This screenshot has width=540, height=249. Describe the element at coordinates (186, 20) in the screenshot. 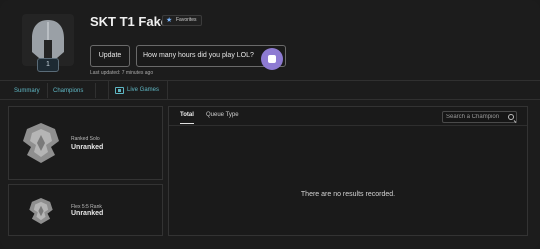

I see `favorites-label: Favorites` at that location.